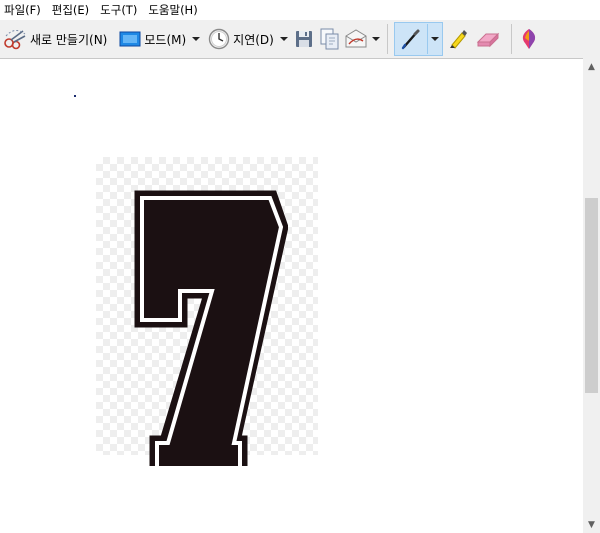  I want to click on send-dropdown-arrow, so click(376, 39).